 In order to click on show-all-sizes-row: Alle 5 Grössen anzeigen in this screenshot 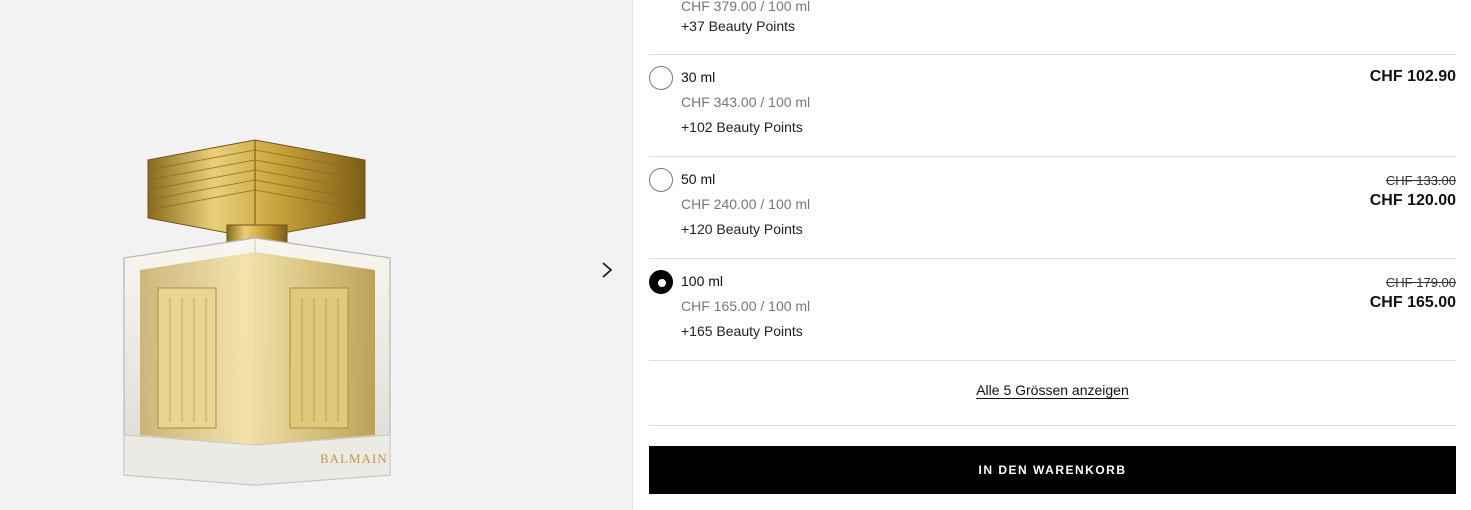, I will do `click(1052, 393)`.